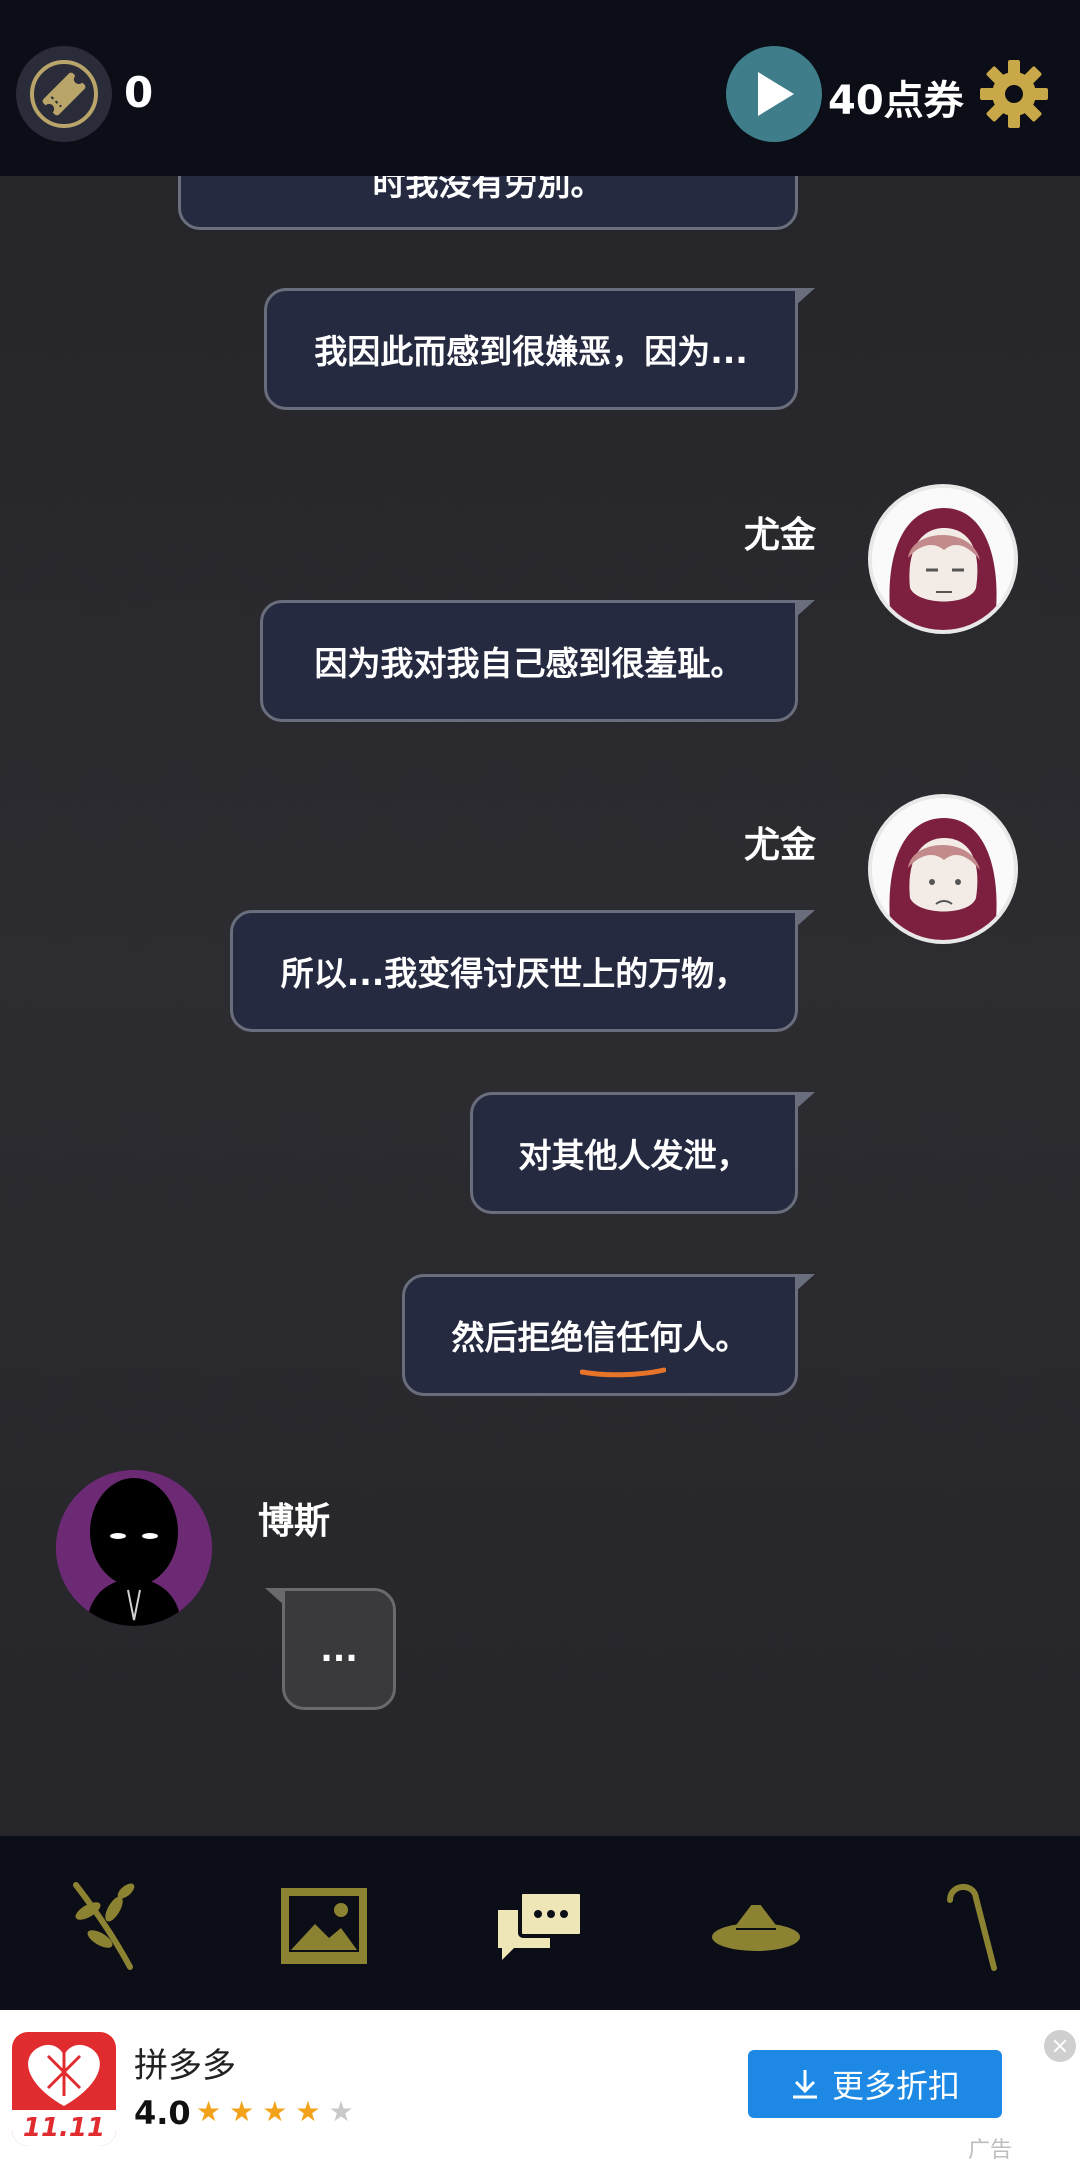  I want to click on message-bubble: 时我没有労別。, so click(488, 203).